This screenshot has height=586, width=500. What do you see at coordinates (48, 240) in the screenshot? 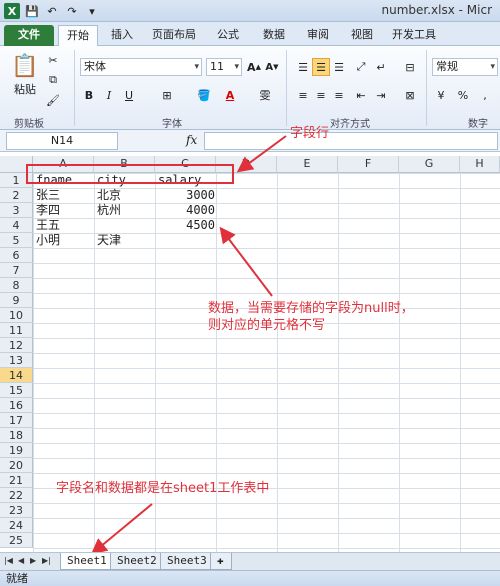
I see `cell-A5: 小明` at bounding box center [48, 240].